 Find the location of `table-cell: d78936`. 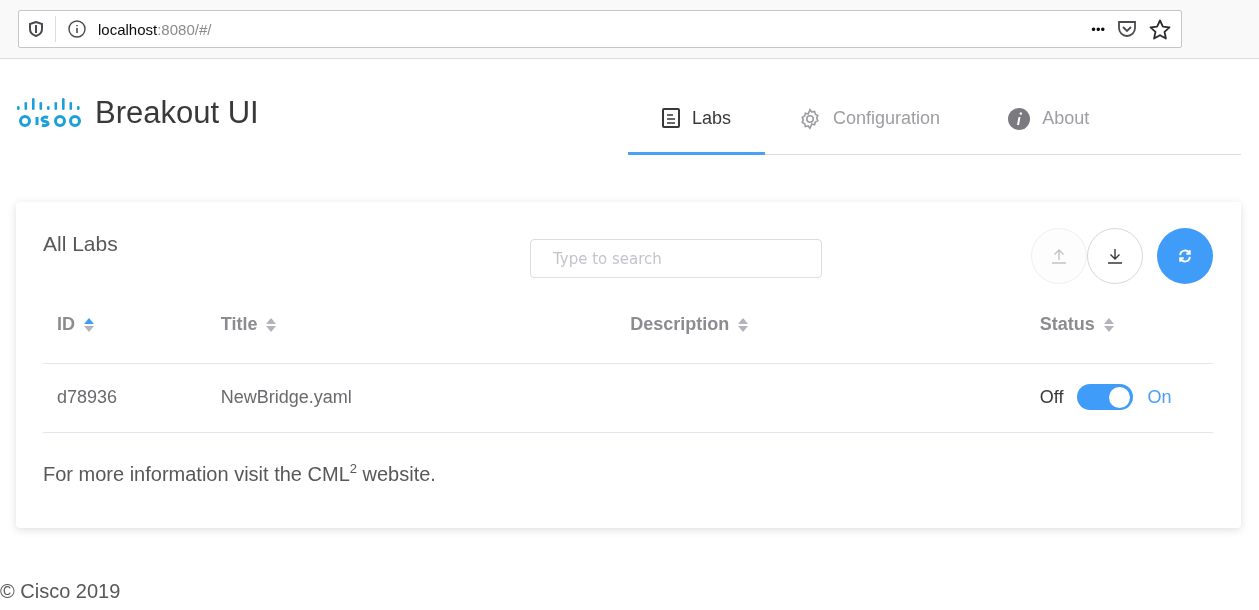

table-cell: d78936 is located at coordinates (125, 398).